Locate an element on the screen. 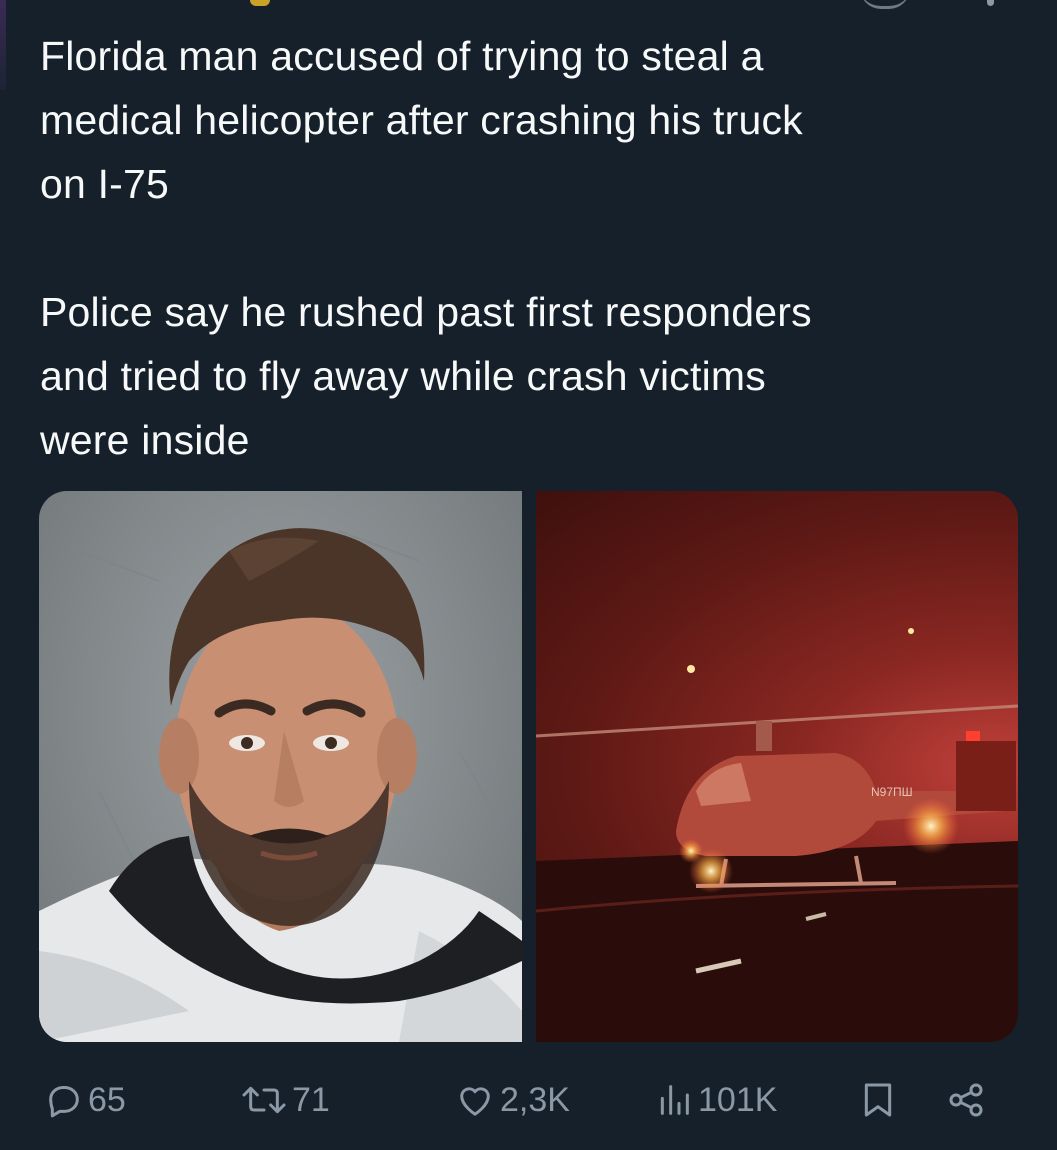 Image resolution: width=1057 pixels, height=1150 pixels. avatar-edge is located at coordinates (3, 45).